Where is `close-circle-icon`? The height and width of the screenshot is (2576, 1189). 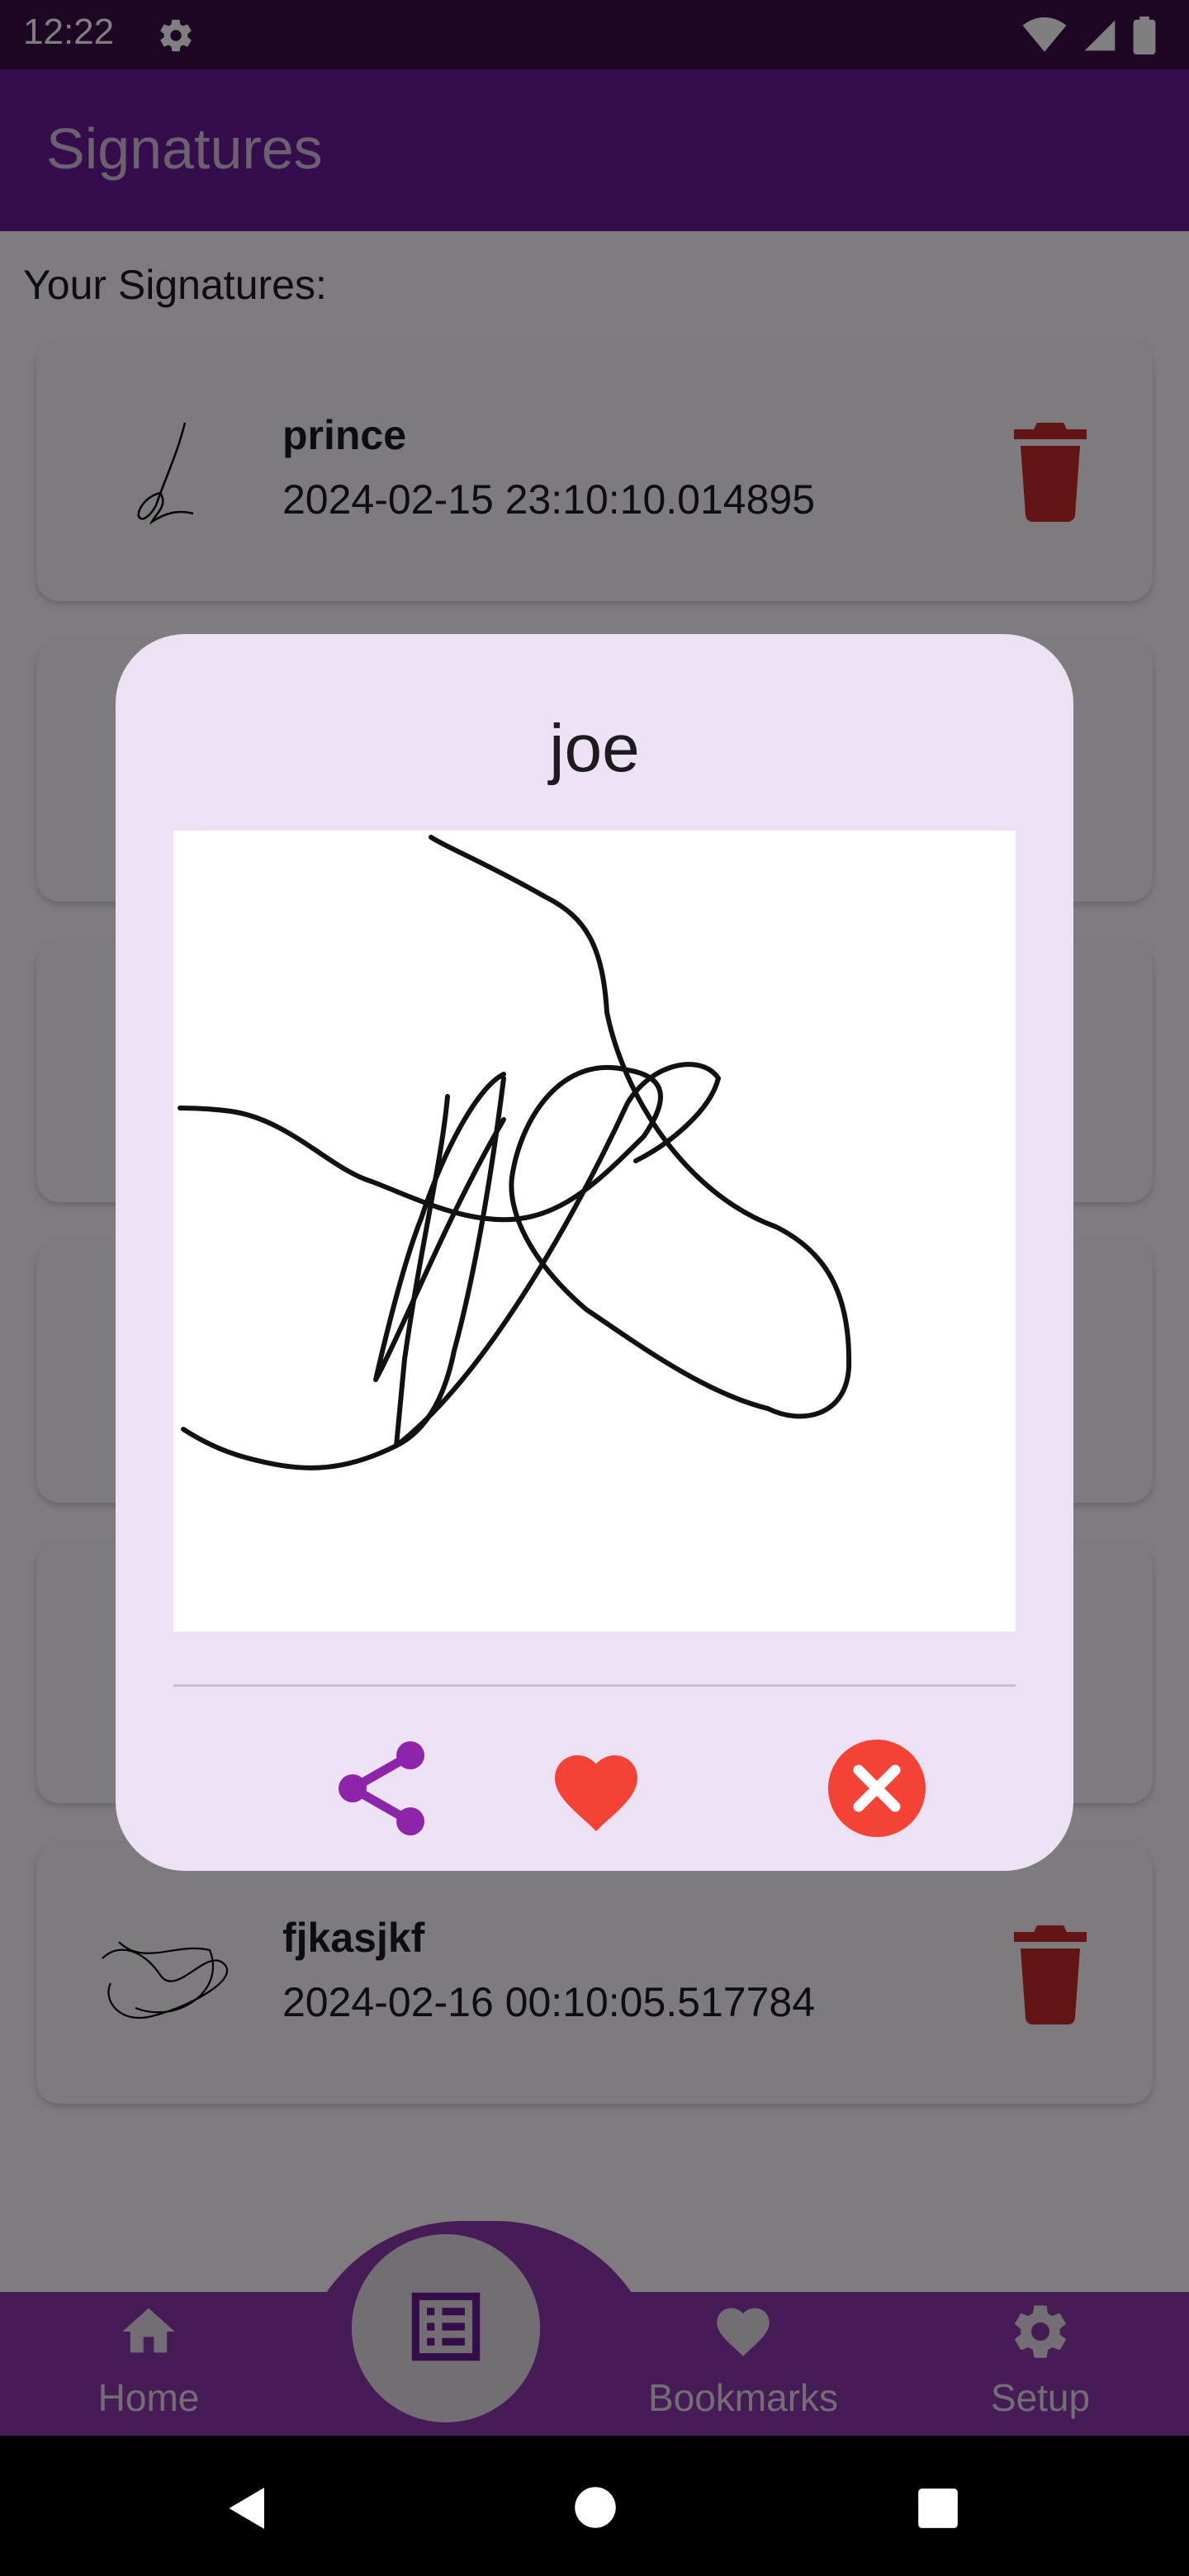 close-circle-icon is located at coordinates (877, 1790).